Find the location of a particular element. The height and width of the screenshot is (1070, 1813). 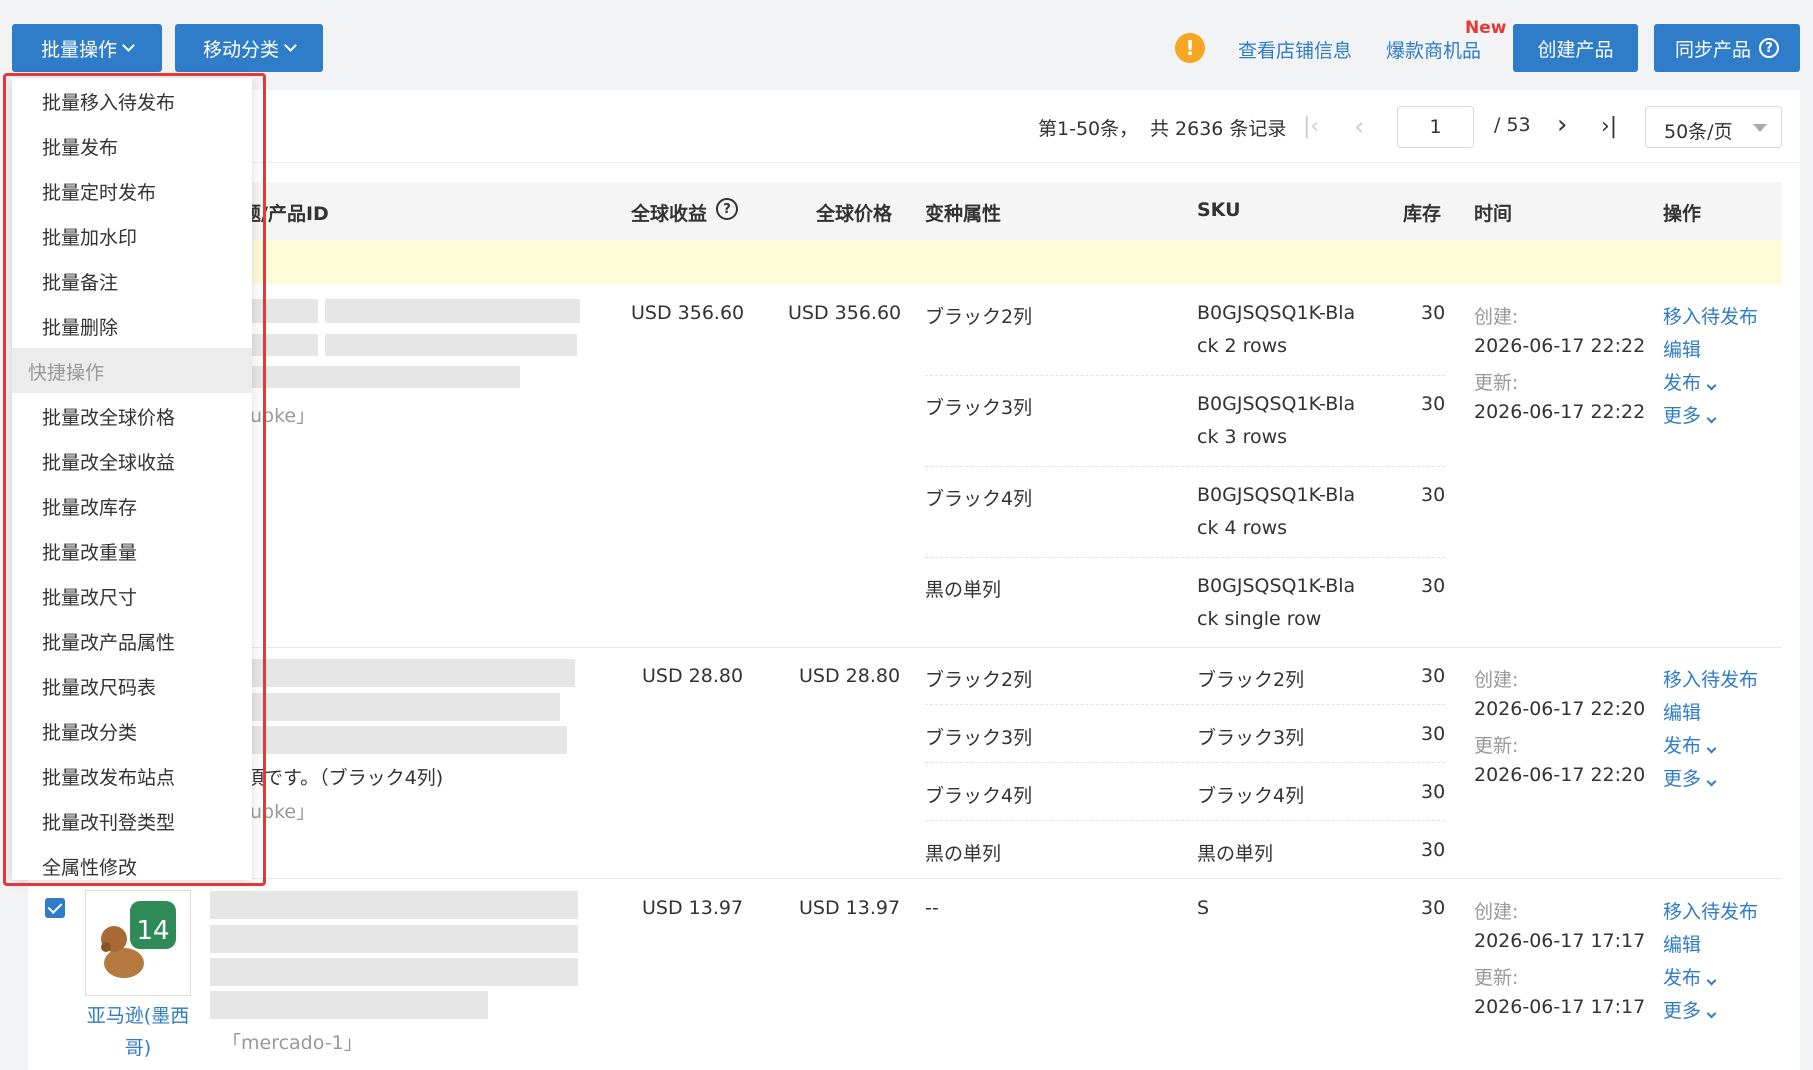

product-thumbnail: 14 is located at coordinates (138, 943).